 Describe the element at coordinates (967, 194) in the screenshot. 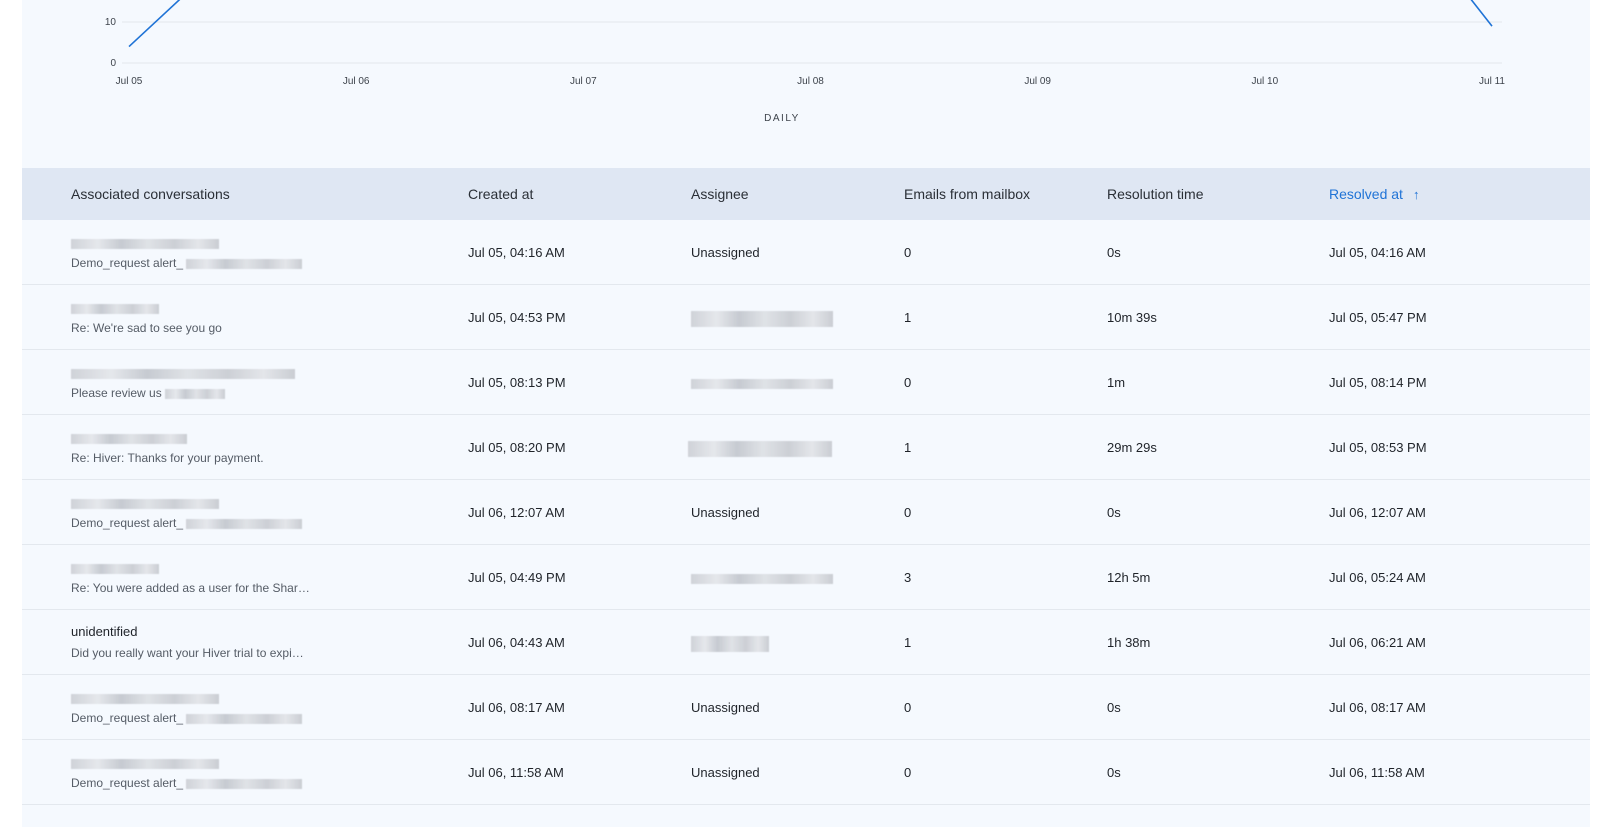

I see `column-header-emails-from-mailbox: Emails from mailbox` at that location.